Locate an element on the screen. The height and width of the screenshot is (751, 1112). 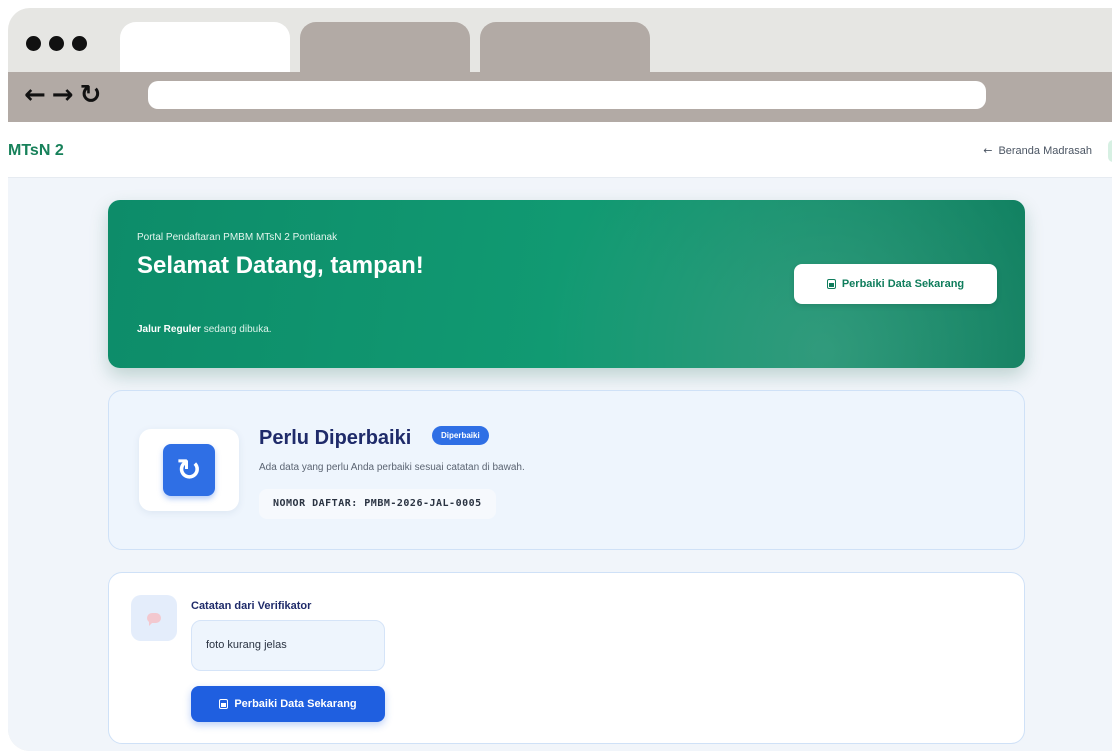
window-controls is located at coordinates (56, 43).